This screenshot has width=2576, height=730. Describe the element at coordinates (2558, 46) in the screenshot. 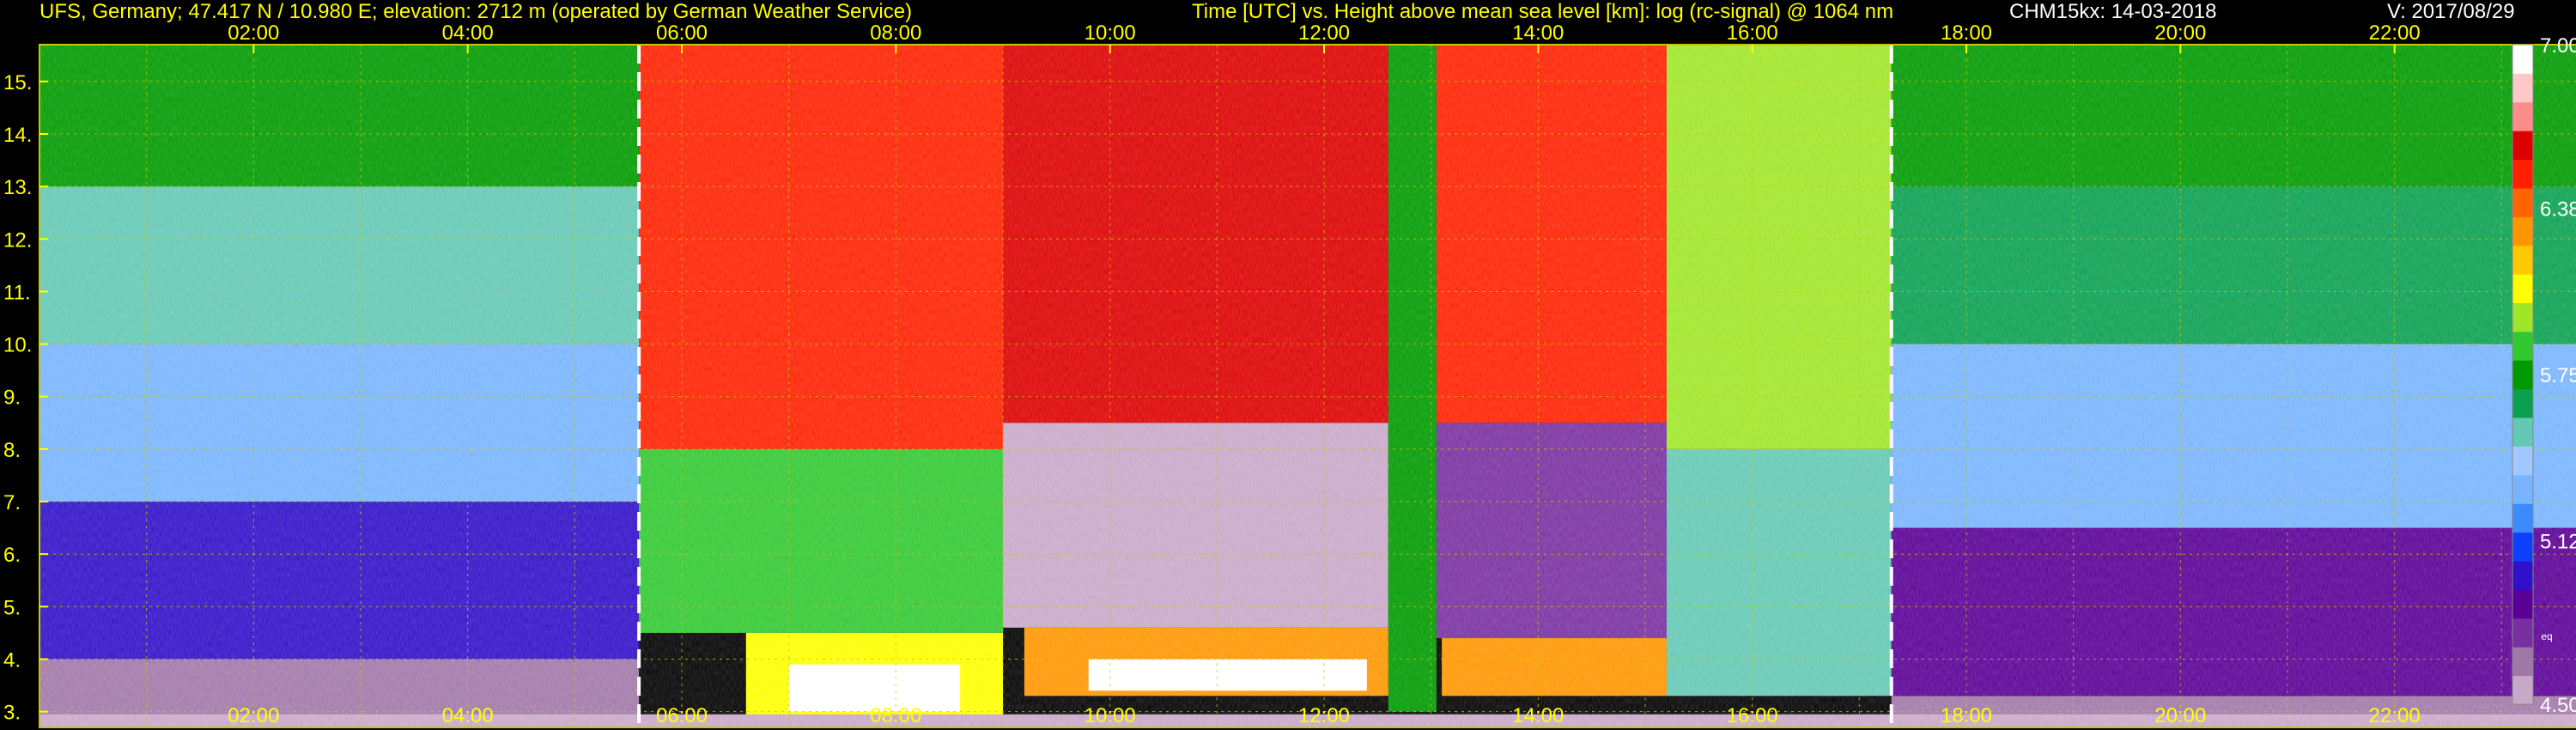

I see `colorbar-tick-label: 7.00` at that location.